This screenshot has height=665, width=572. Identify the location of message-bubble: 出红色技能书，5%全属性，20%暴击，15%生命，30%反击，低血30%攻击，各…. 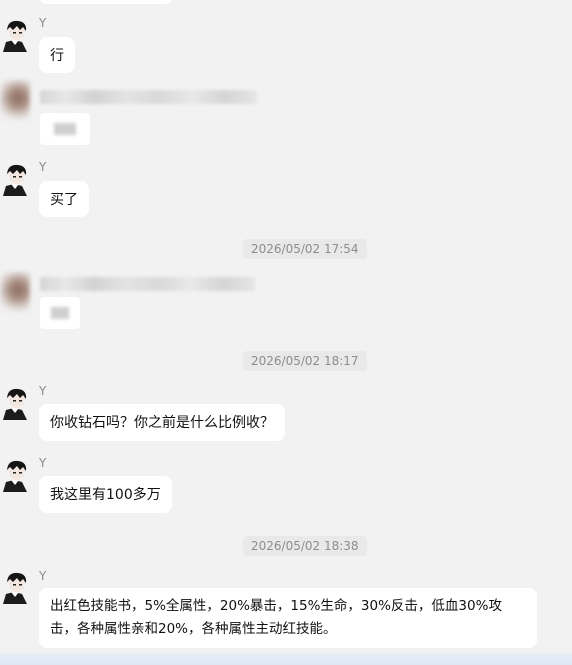
(288, 618).